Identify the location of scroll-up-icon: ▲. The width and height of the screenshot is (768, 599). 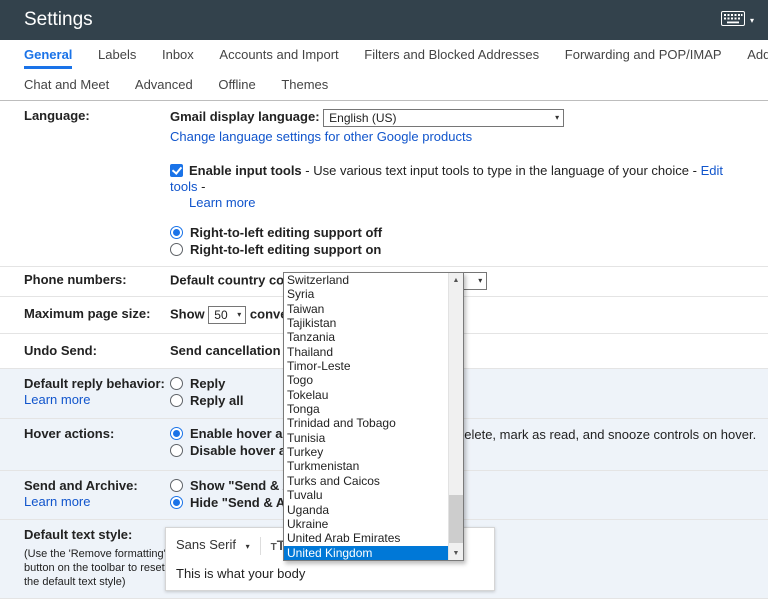
(456, 280).